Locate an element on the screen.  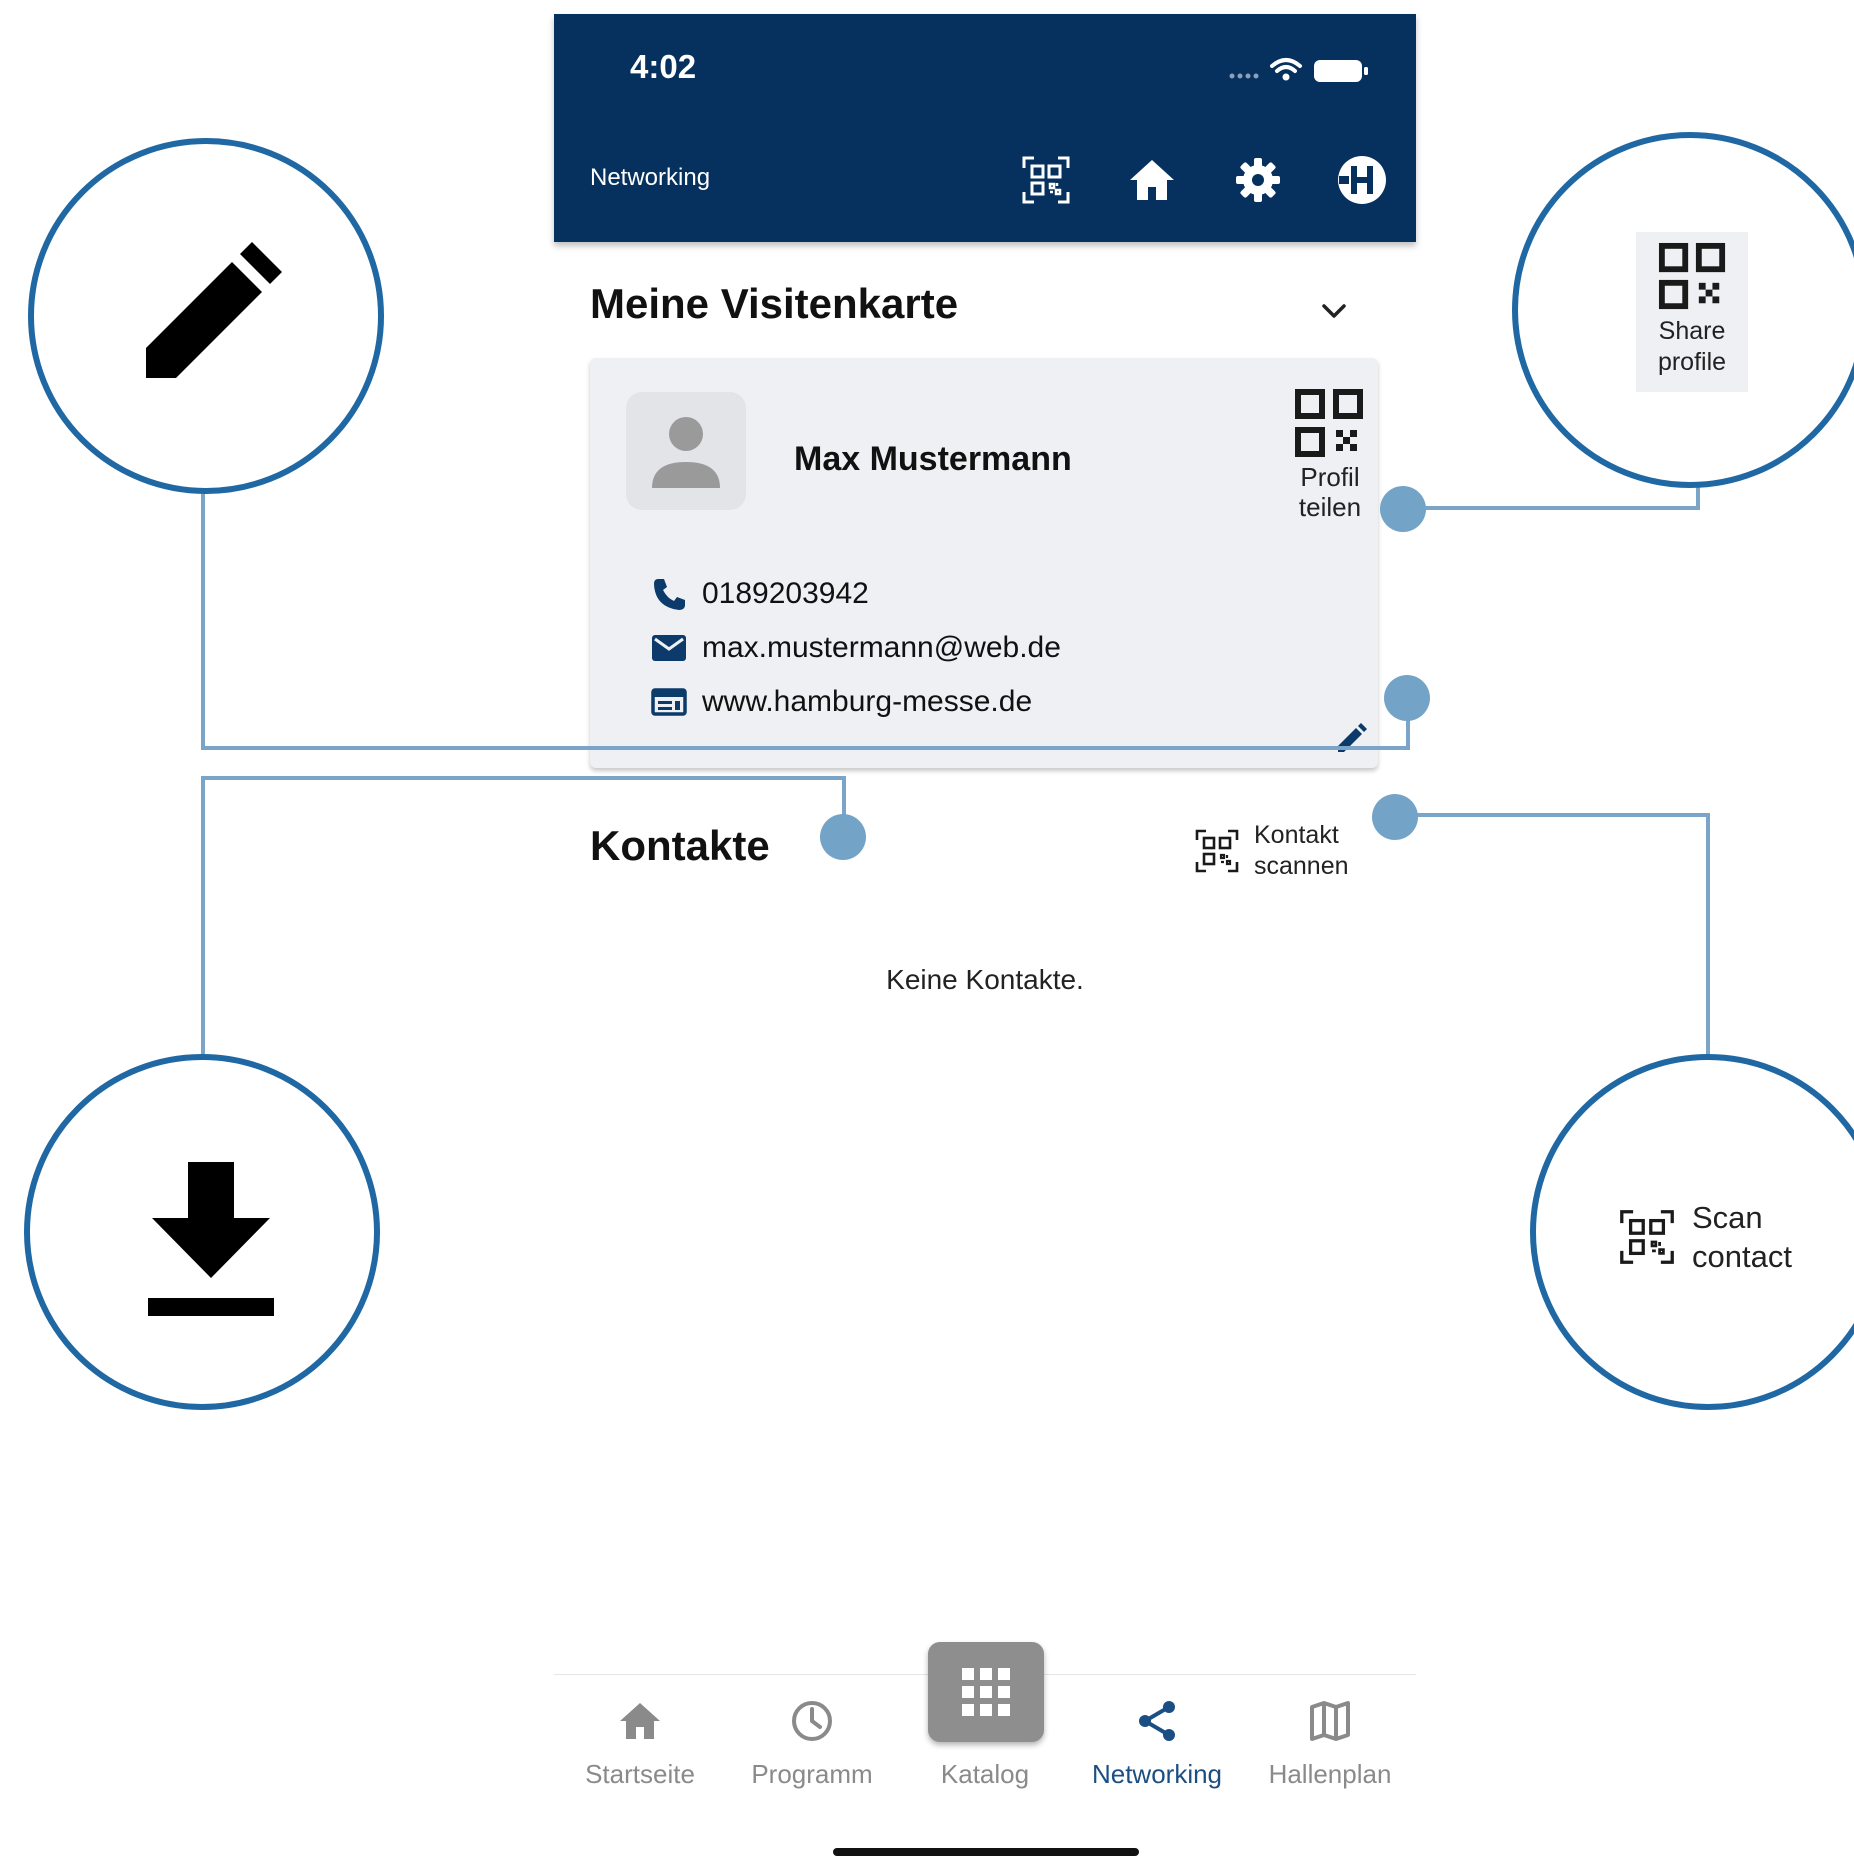
callout-download is located at coordinates (202, 1232).